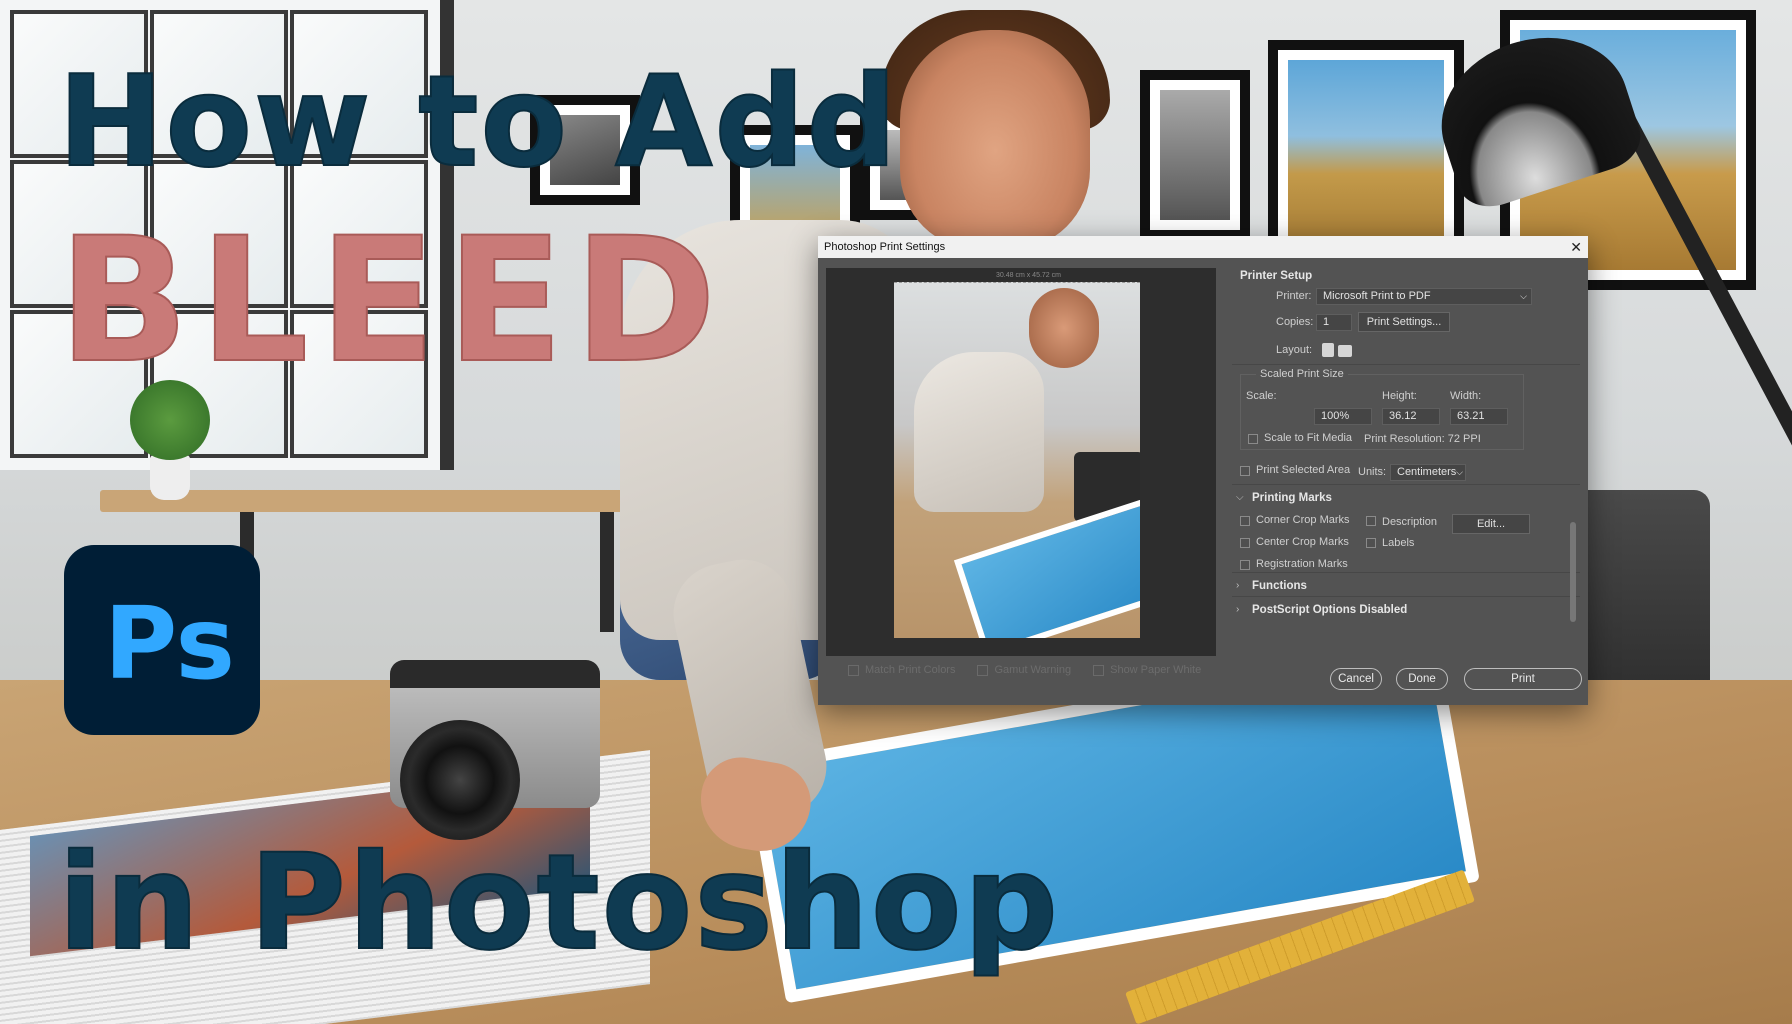 The width and height of the screenshot is (1792, 1024). I want to click on copies-label: Copies:, so click(1295, 322).